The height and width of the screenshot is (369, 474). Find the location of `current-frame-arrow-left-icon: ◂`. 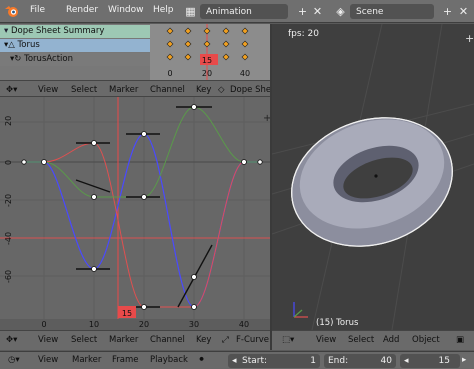

current-frame-arrow-left-icon: ◂ is located at coordinates (406, 361).